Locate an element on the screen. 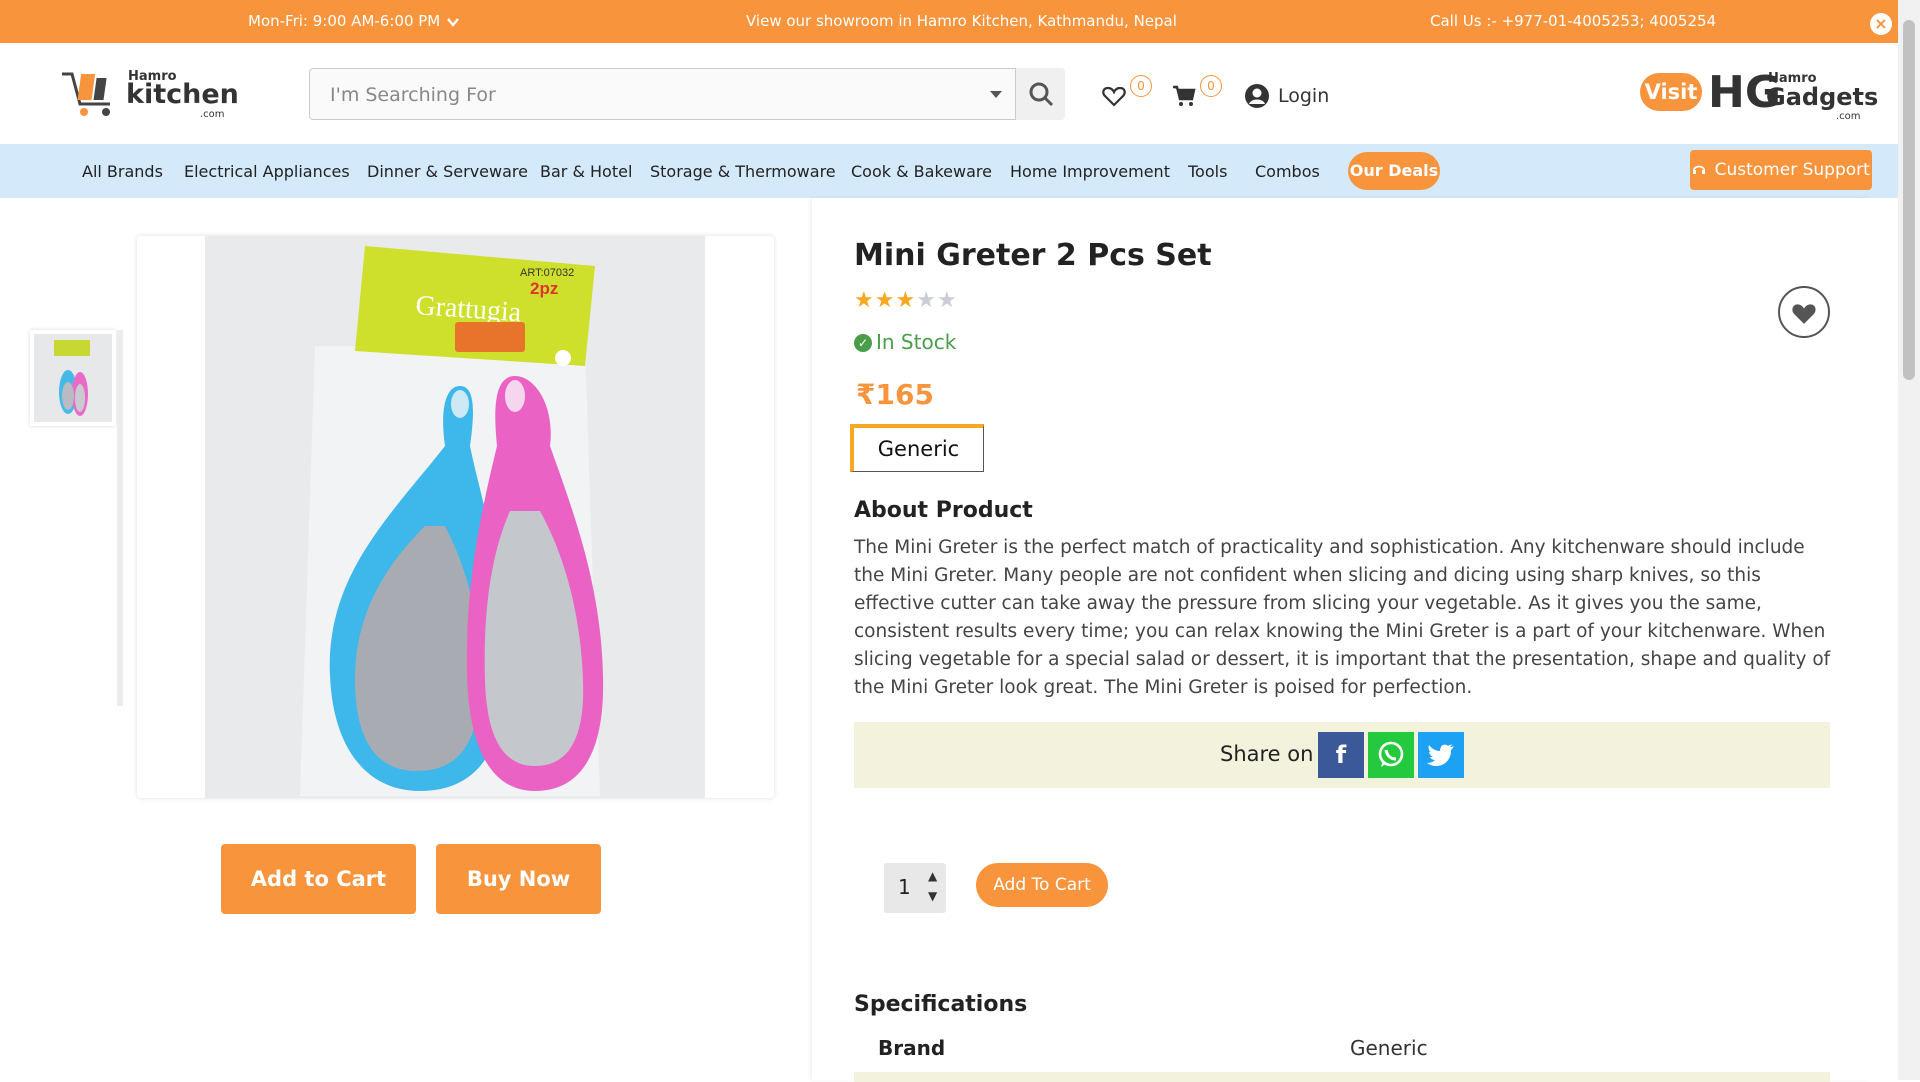  twitter-share-button is located at coordinates (1441, 755).